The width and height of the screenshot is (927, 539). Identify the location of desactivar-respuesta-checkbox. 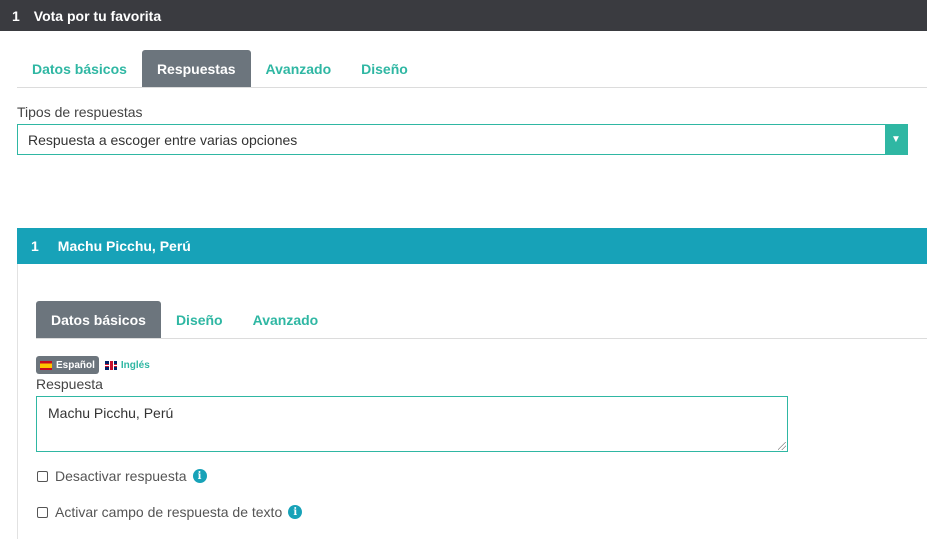
(42, 476).